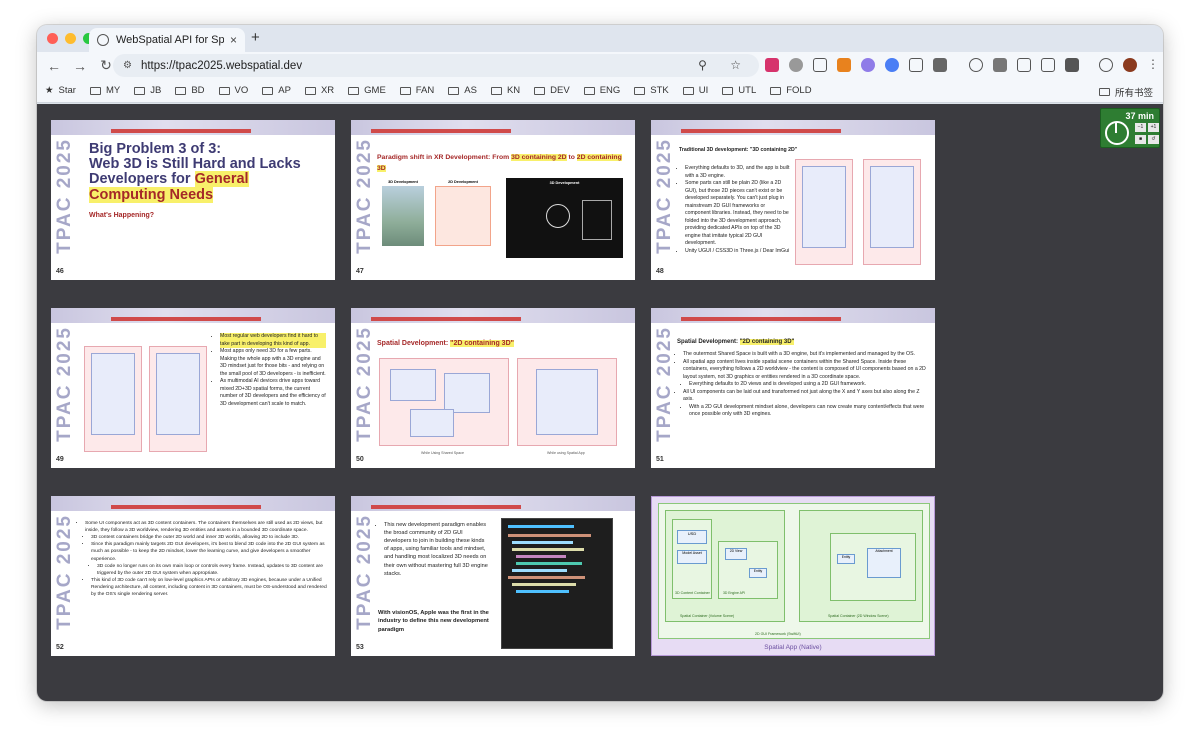  What do you see at coordinates (403, 182) in the screenshot?
I see `panel-label: 3D Development` at bounding box center [403, 182].